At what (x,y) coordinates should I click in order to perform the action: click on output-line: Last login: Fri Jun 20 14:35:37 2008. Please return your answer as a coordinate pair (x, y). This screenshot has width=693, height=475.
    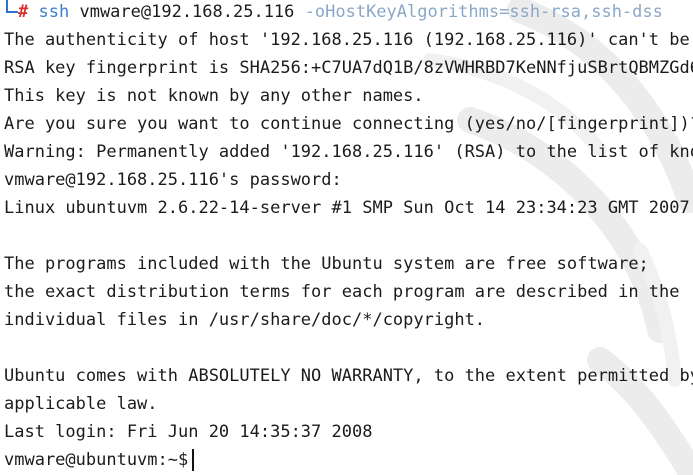
    Looking at the image, I should click on (188, 432).